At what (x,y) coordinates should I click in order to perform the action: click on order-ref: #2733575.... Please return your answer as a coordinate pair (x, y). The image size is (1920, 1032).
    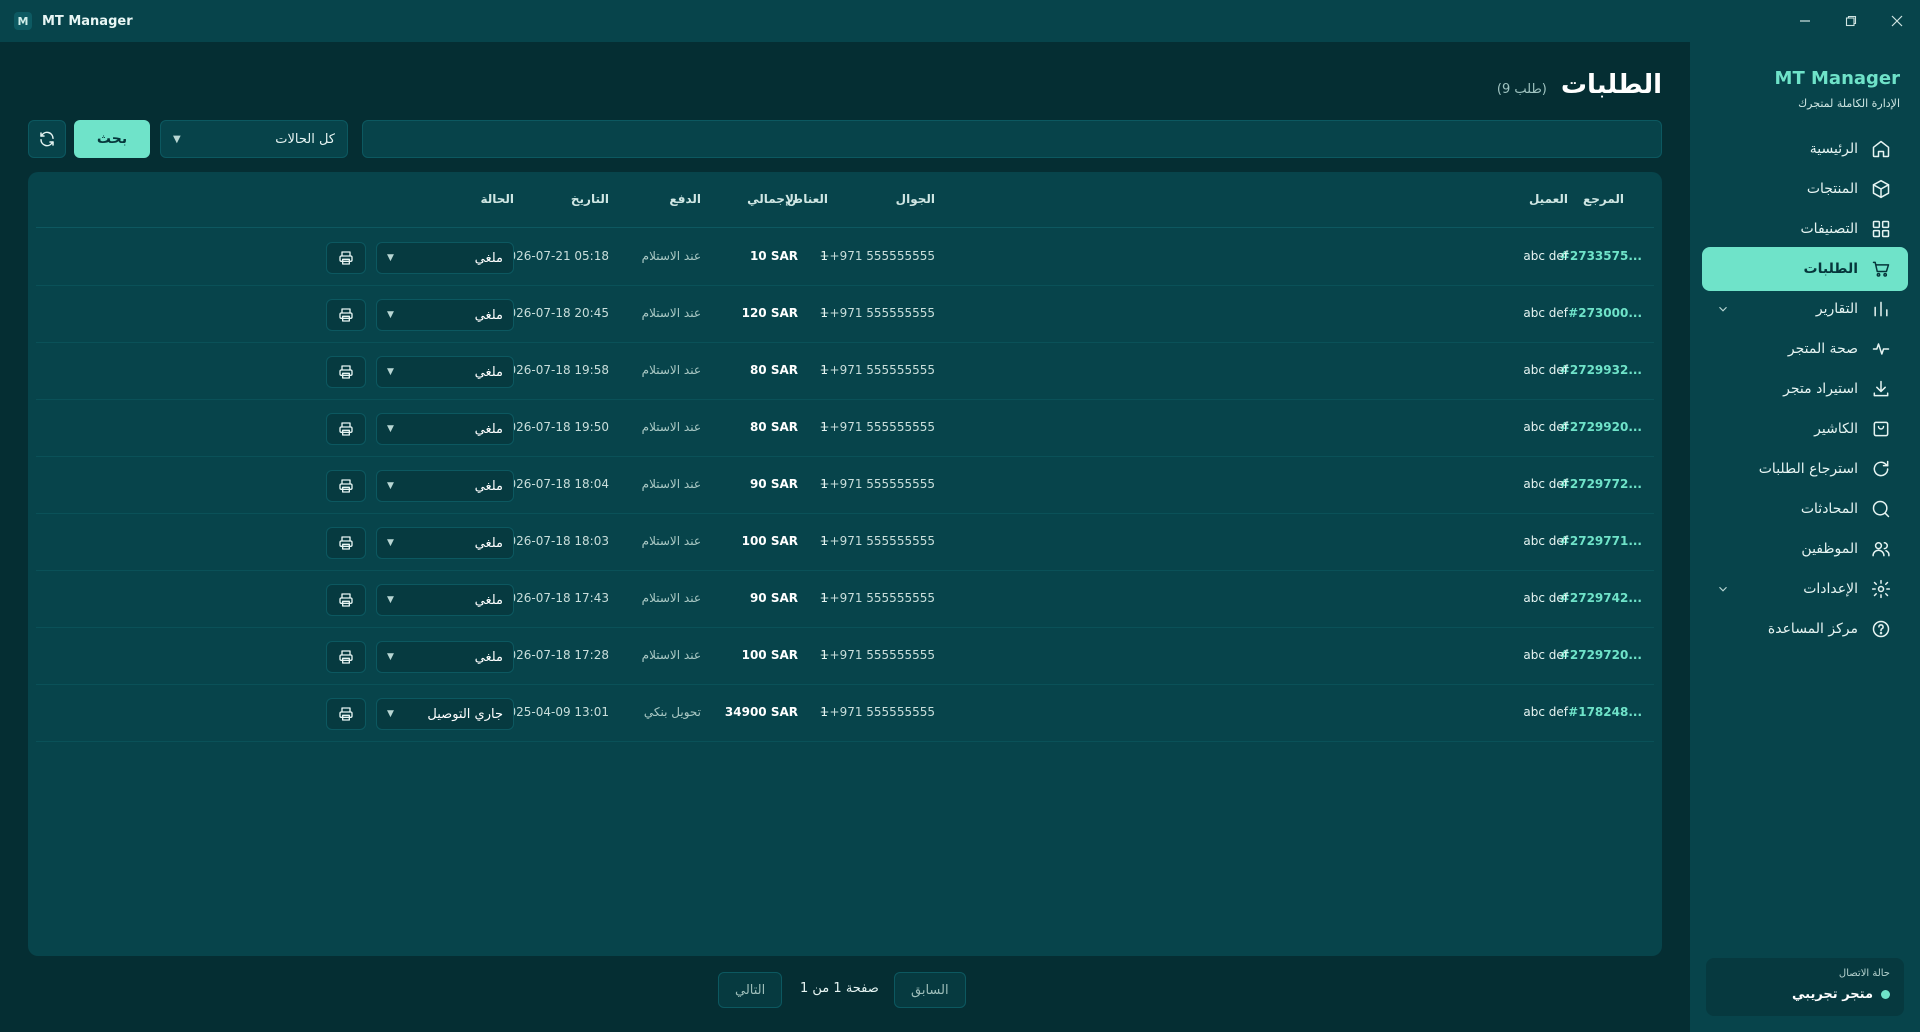
    Looking at the image, I should click on (1601, 256).